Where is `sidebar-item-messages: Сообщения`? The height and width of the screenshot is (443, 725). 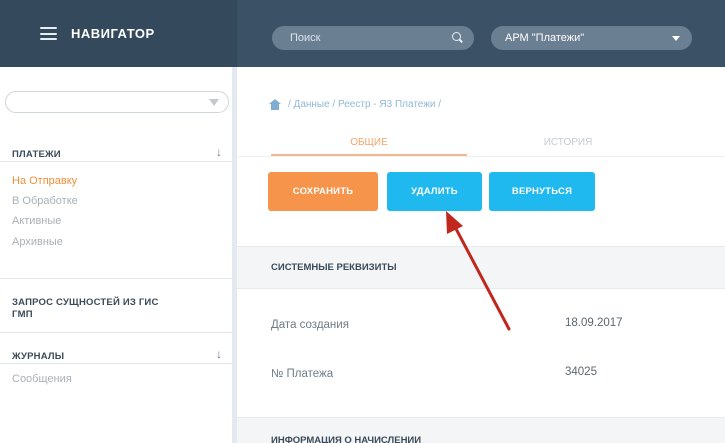
sidebar-item-messages: Сообщения is located at coordinates (42, 379).